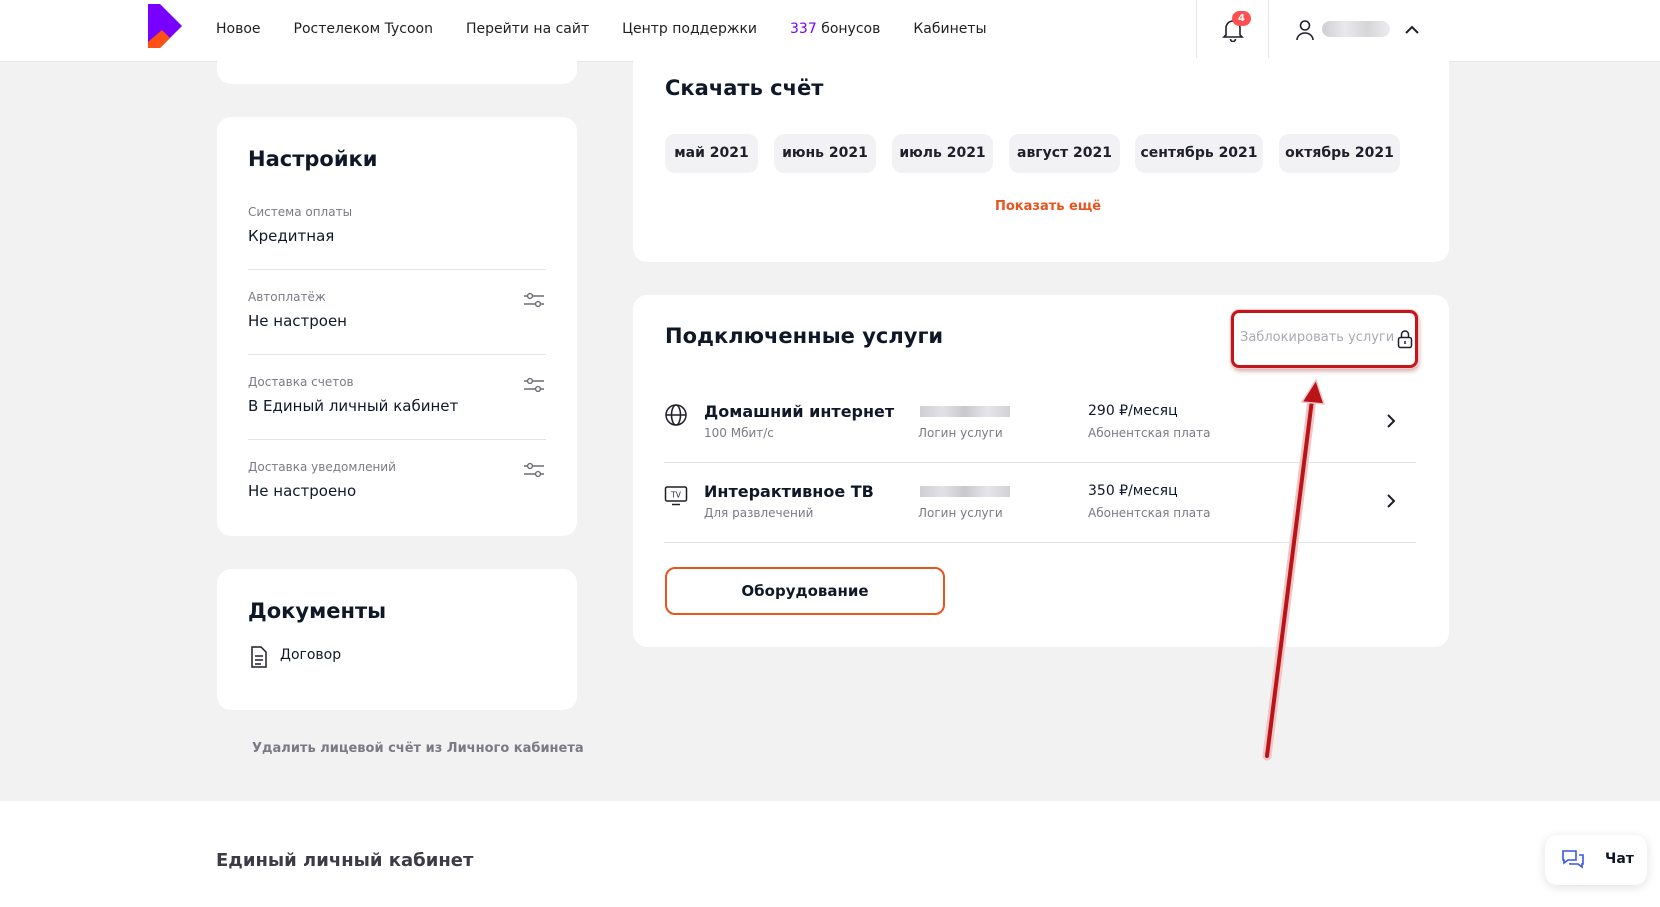 The image size is (1660, 907). I want to click on notification-badge: 4, so click(1241, 18).